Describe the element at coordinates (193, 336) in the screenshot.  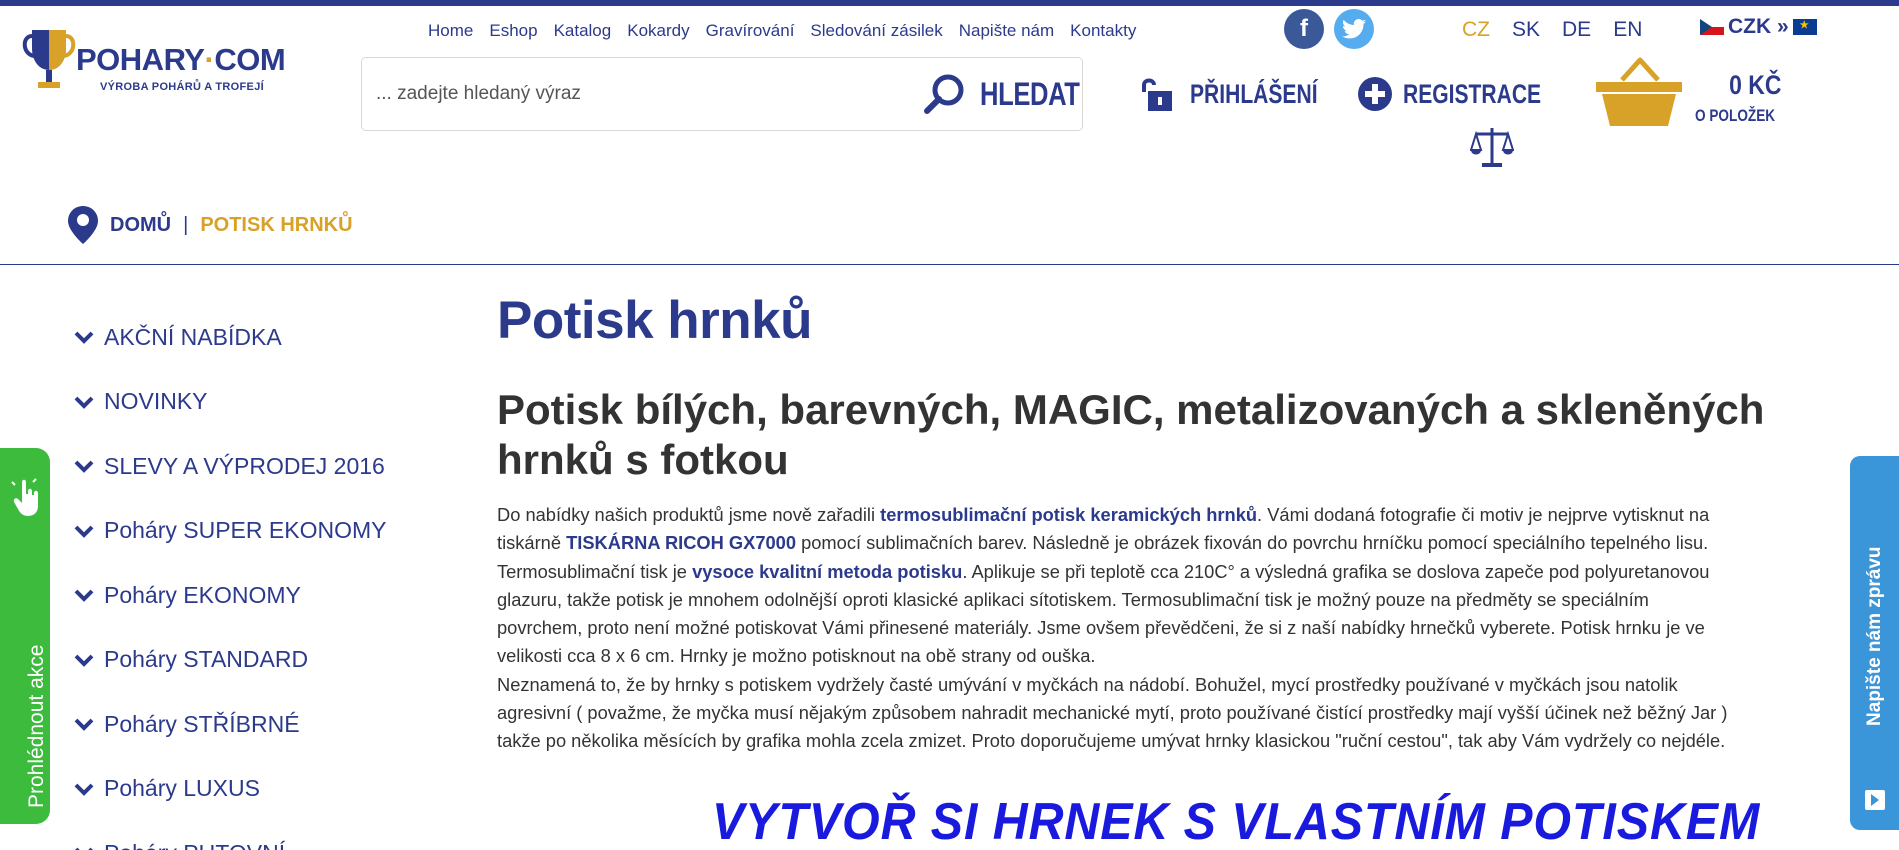
I see `sidebar-item-label: AKČNÍ NABÍDKA` at that location.